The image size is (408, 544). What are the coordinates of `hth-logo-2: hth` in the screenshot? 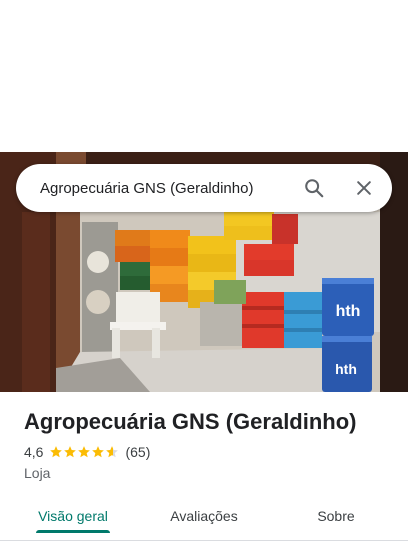 It's located at (346, 369).